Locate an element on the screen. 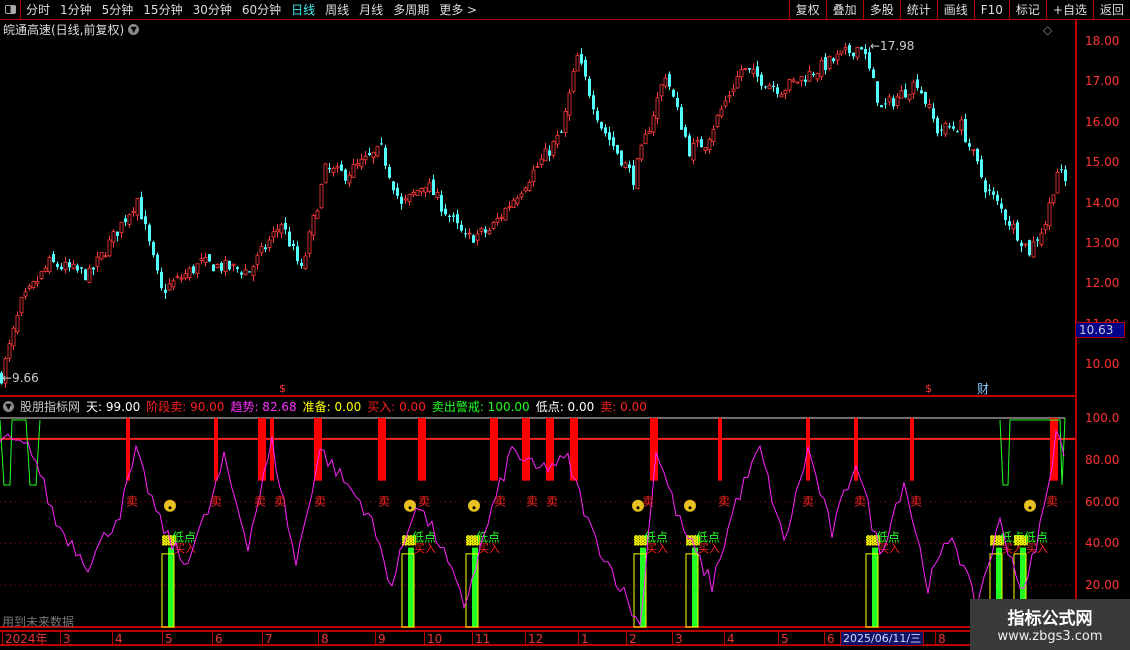  price-tick: 17.00 is located at coordinates (1102, 81).